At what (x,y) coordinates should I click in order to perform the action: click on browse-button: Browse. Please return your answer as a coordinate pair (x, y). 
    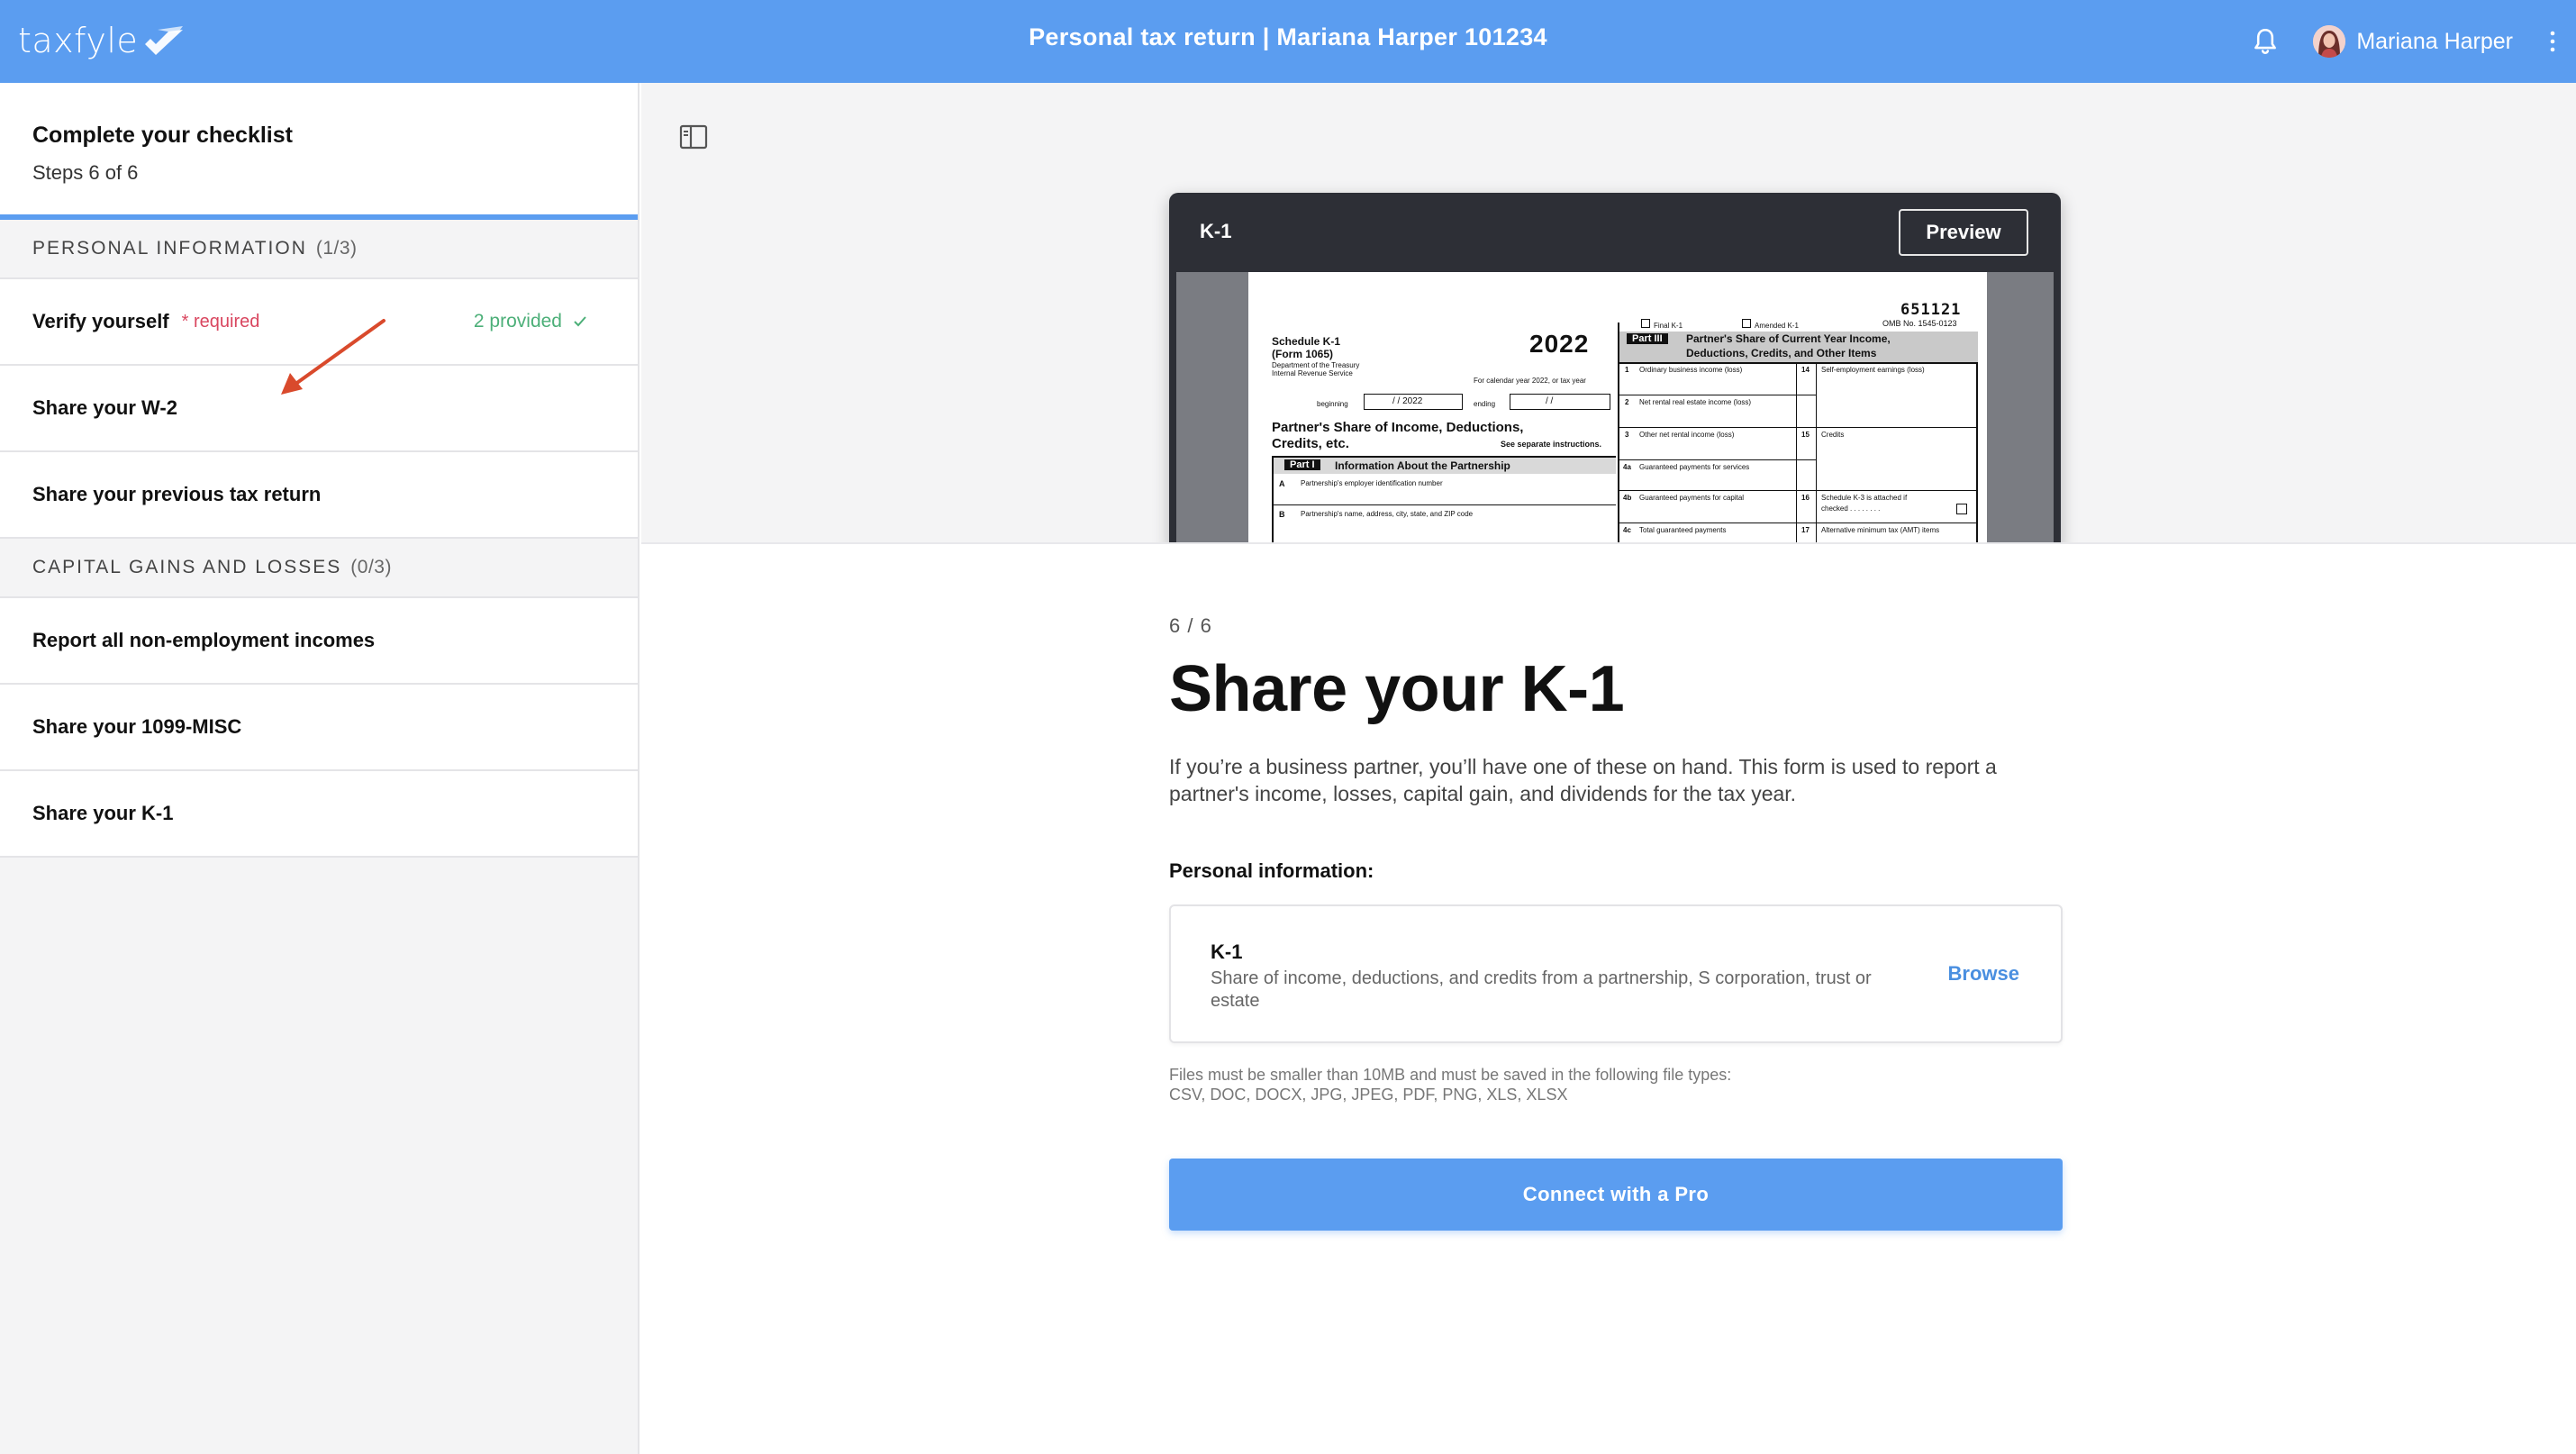
    Looking at the image, I should click on (1984, 974).